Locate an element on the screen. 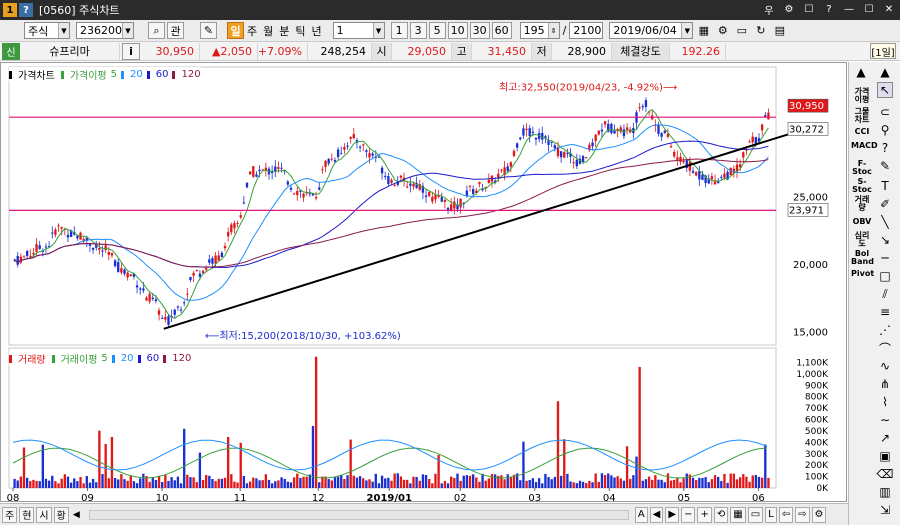 This screenshot has width=900, height=525. zigzag-icon: ⌇ is located at coordinates (885, 402).